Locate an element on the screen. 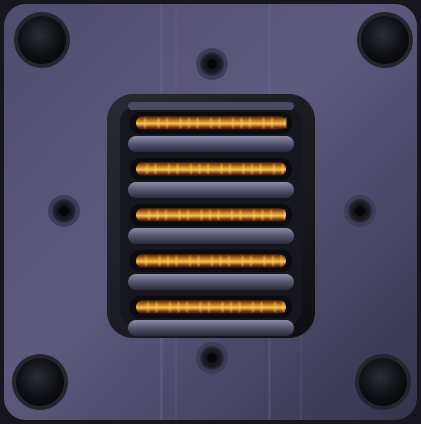 Image resolution: width=421 pixels, height=424 pixels. mount-screw-right is located at coordinates (360, 211).